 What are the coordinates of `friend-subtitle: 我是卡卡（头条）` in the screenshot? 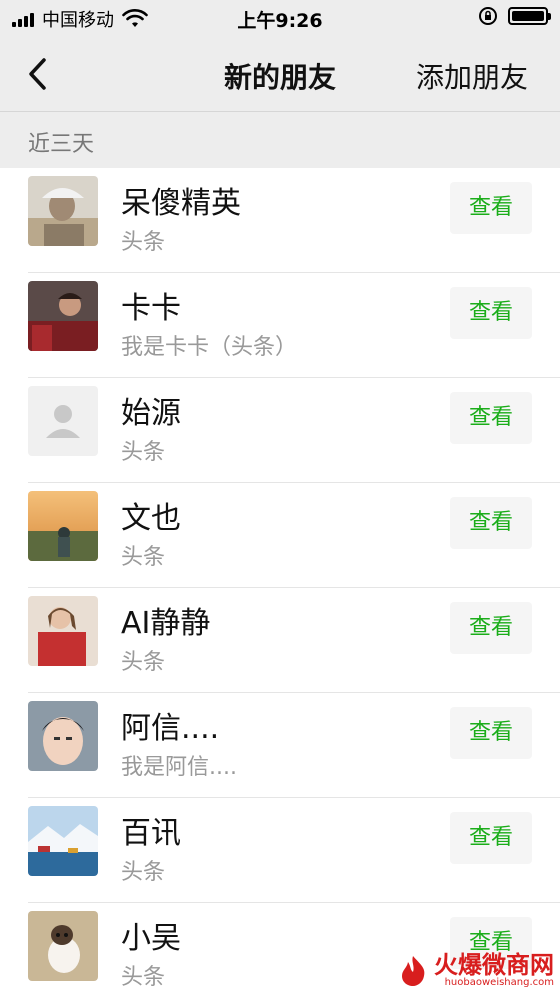 It's located at (209, 347).